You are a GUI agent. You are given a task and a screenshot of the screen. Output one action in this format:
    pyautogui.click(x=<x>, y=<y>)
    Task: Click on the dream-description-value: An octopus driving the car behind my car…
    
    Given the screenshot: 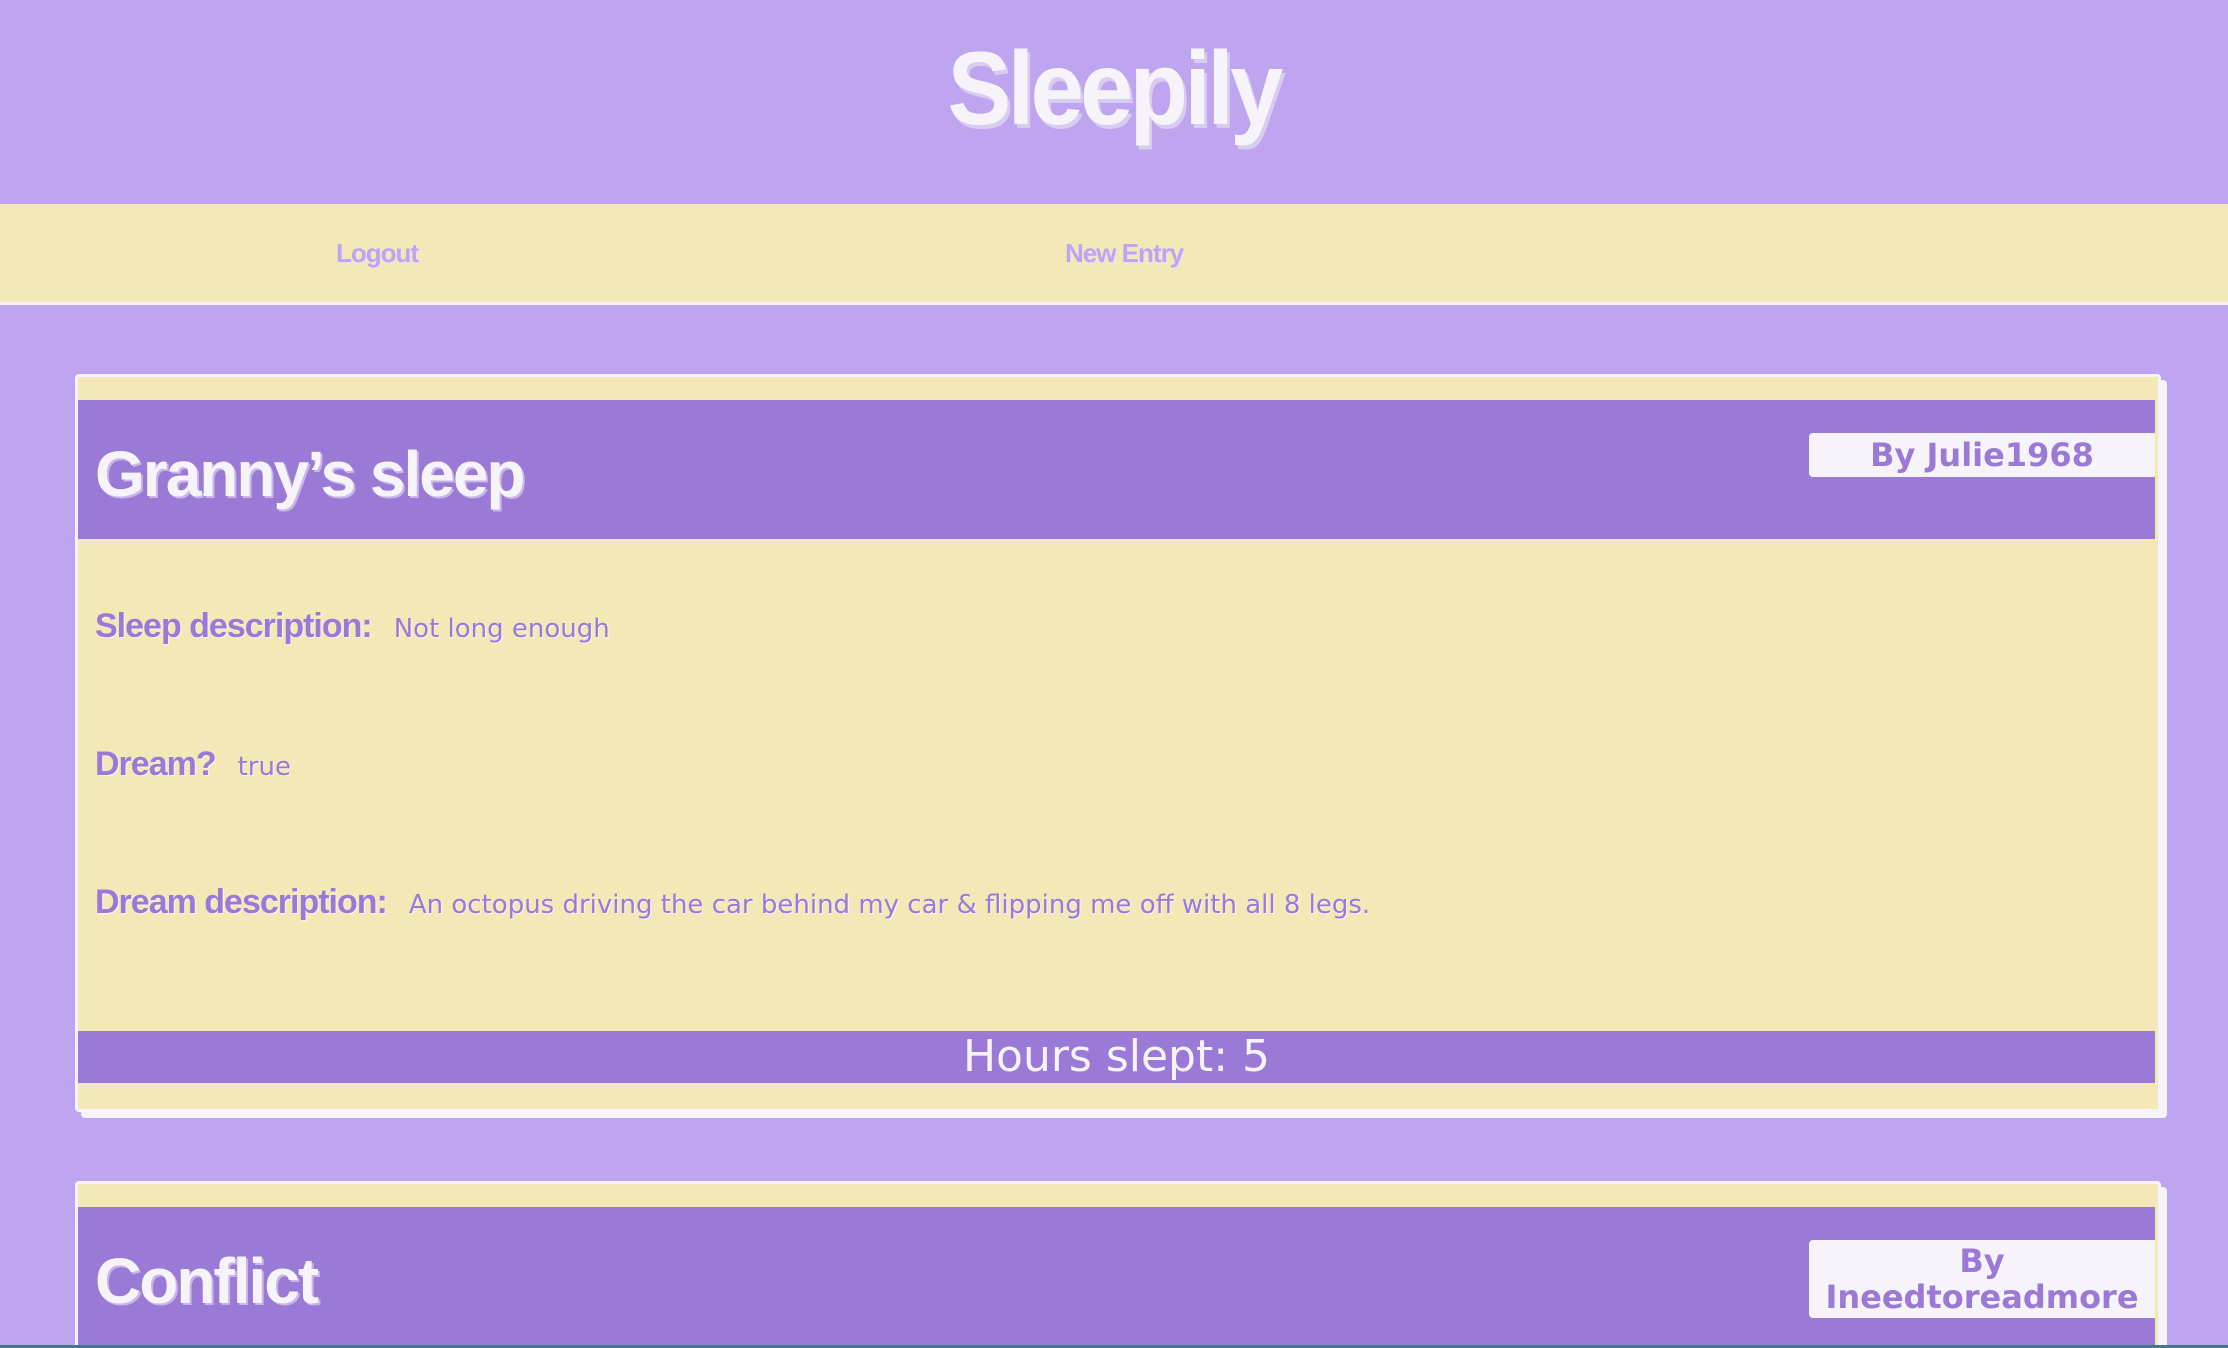 What is the action you would take?
    pyautogui.click(x=889, y=905)
    